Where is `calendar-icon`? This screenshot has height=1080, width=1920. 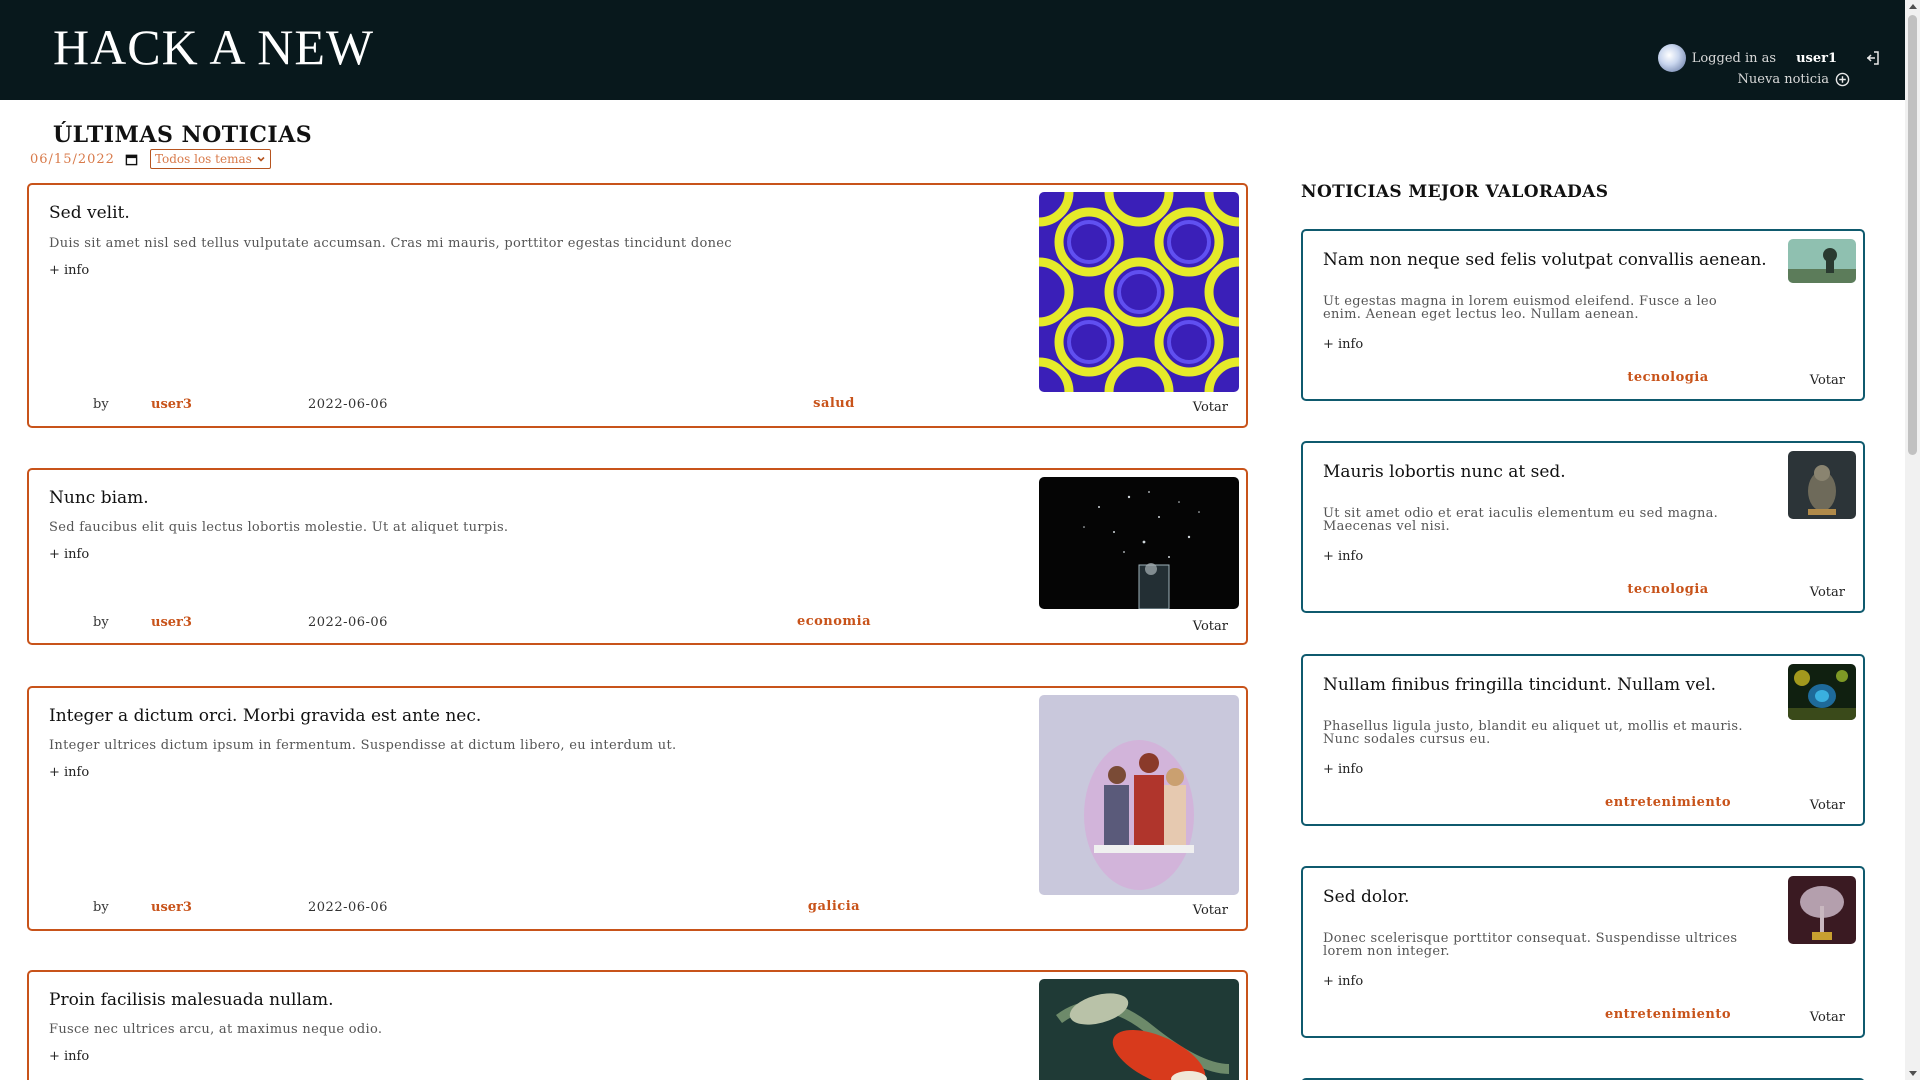 calendar-icon is located at coordinates (131, 159).